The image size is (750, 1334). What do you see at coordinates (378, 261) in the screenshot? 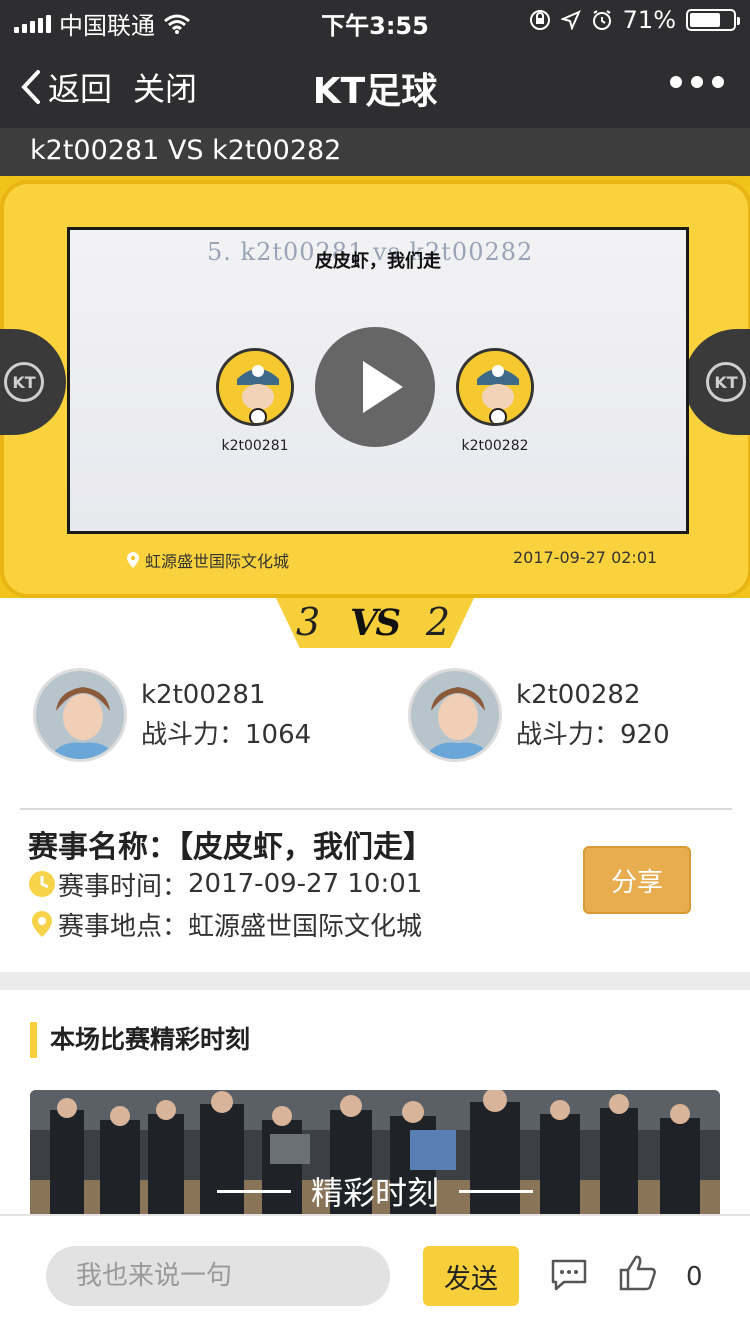
I see `poster-title: 皮皮虾，我们走` at bounding box center [378, 261].